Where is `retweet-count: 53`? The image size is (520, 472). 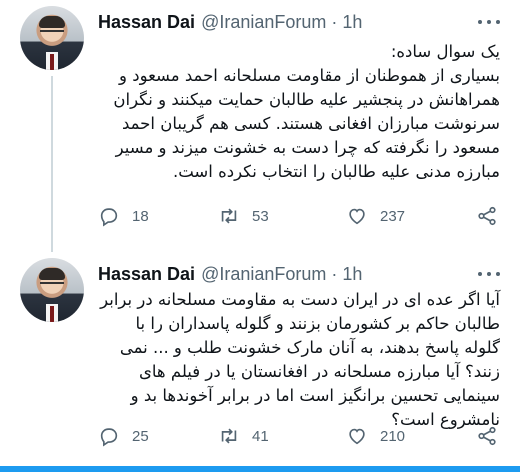 retweet-count: 53 is located at coordinates (260, 216).